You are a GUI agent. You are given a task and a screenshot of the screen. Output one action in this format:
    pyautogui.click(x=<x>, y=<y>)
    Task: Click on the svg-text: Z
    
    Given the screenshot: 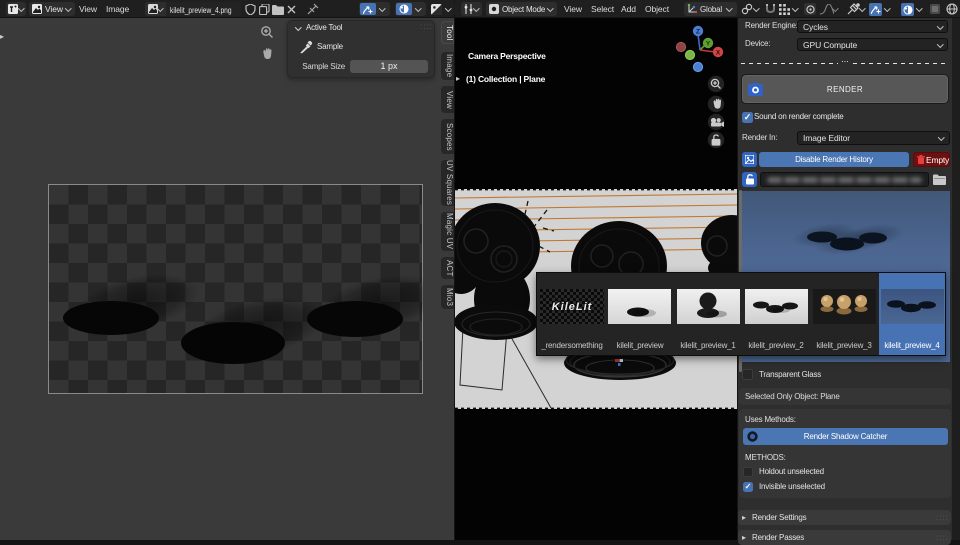 What is the action you would take?
    pyautogui.click(x=698, y=32)
    